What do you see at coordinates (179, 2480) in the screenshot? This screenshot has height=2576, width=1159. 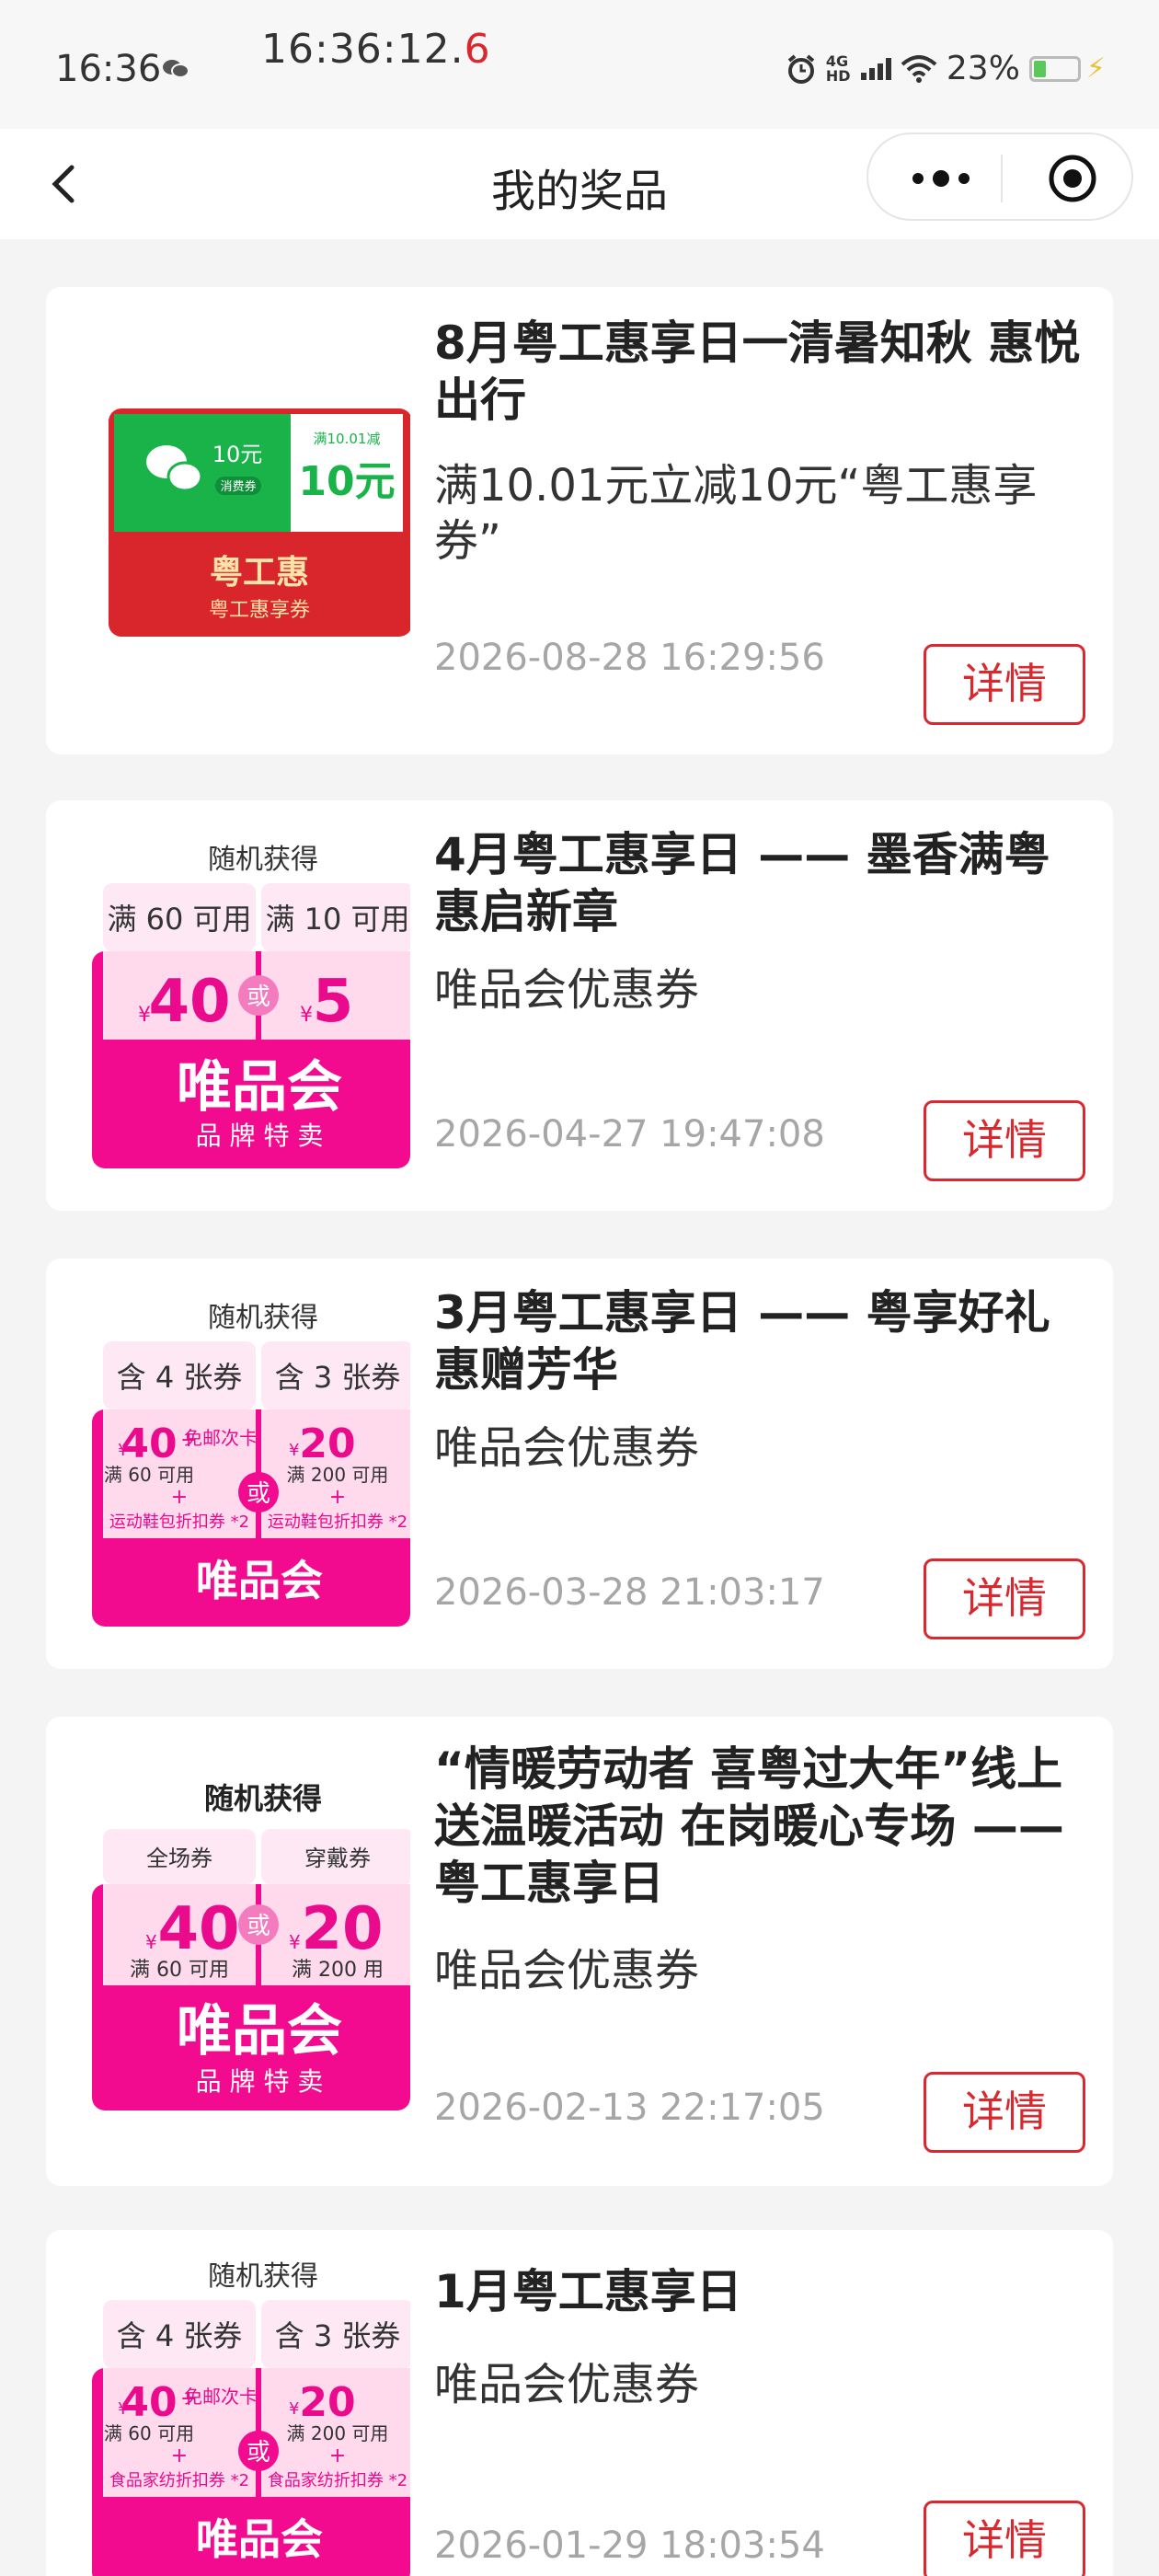 I see `coupon-foot-left: 食品家纺折扣券 *2` at bounding box center [179, 2480].